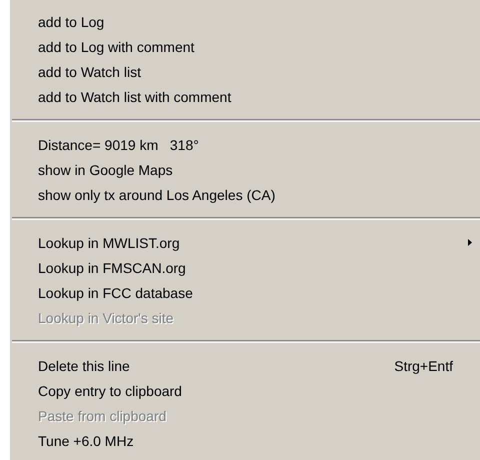 This screenshot has height=460, width=480. I want to click on menu-item: add to Watch list, so click(245, 71).